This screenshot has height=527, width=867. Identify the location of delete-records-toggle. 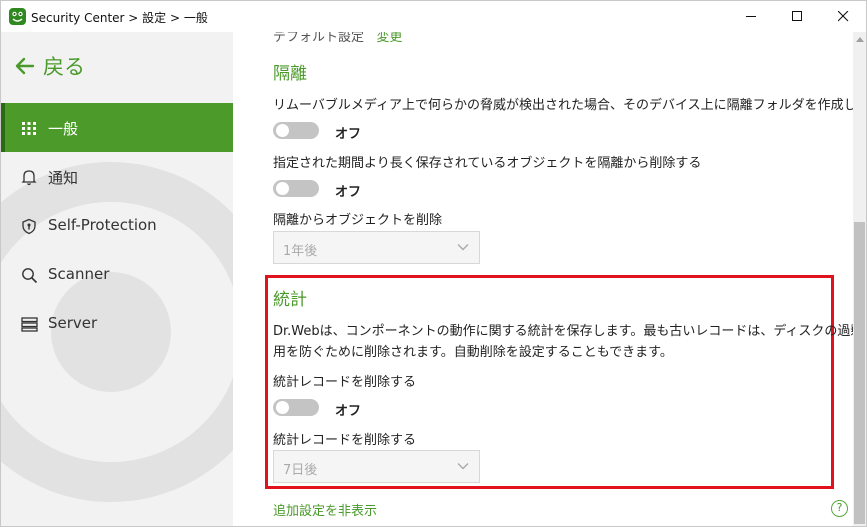
(296, 407).